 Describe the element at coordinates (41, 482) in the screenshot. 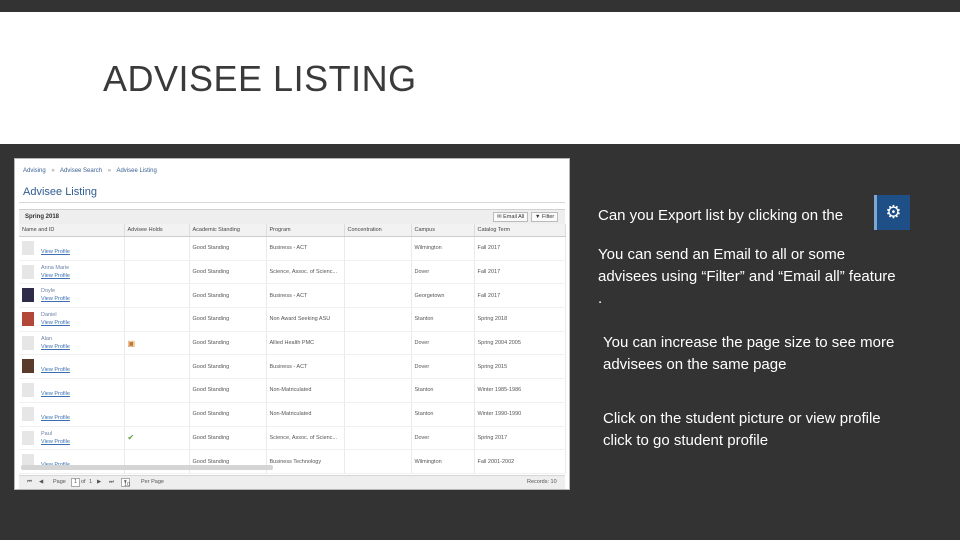

I see `prev-page-icon: ◀` at that location.